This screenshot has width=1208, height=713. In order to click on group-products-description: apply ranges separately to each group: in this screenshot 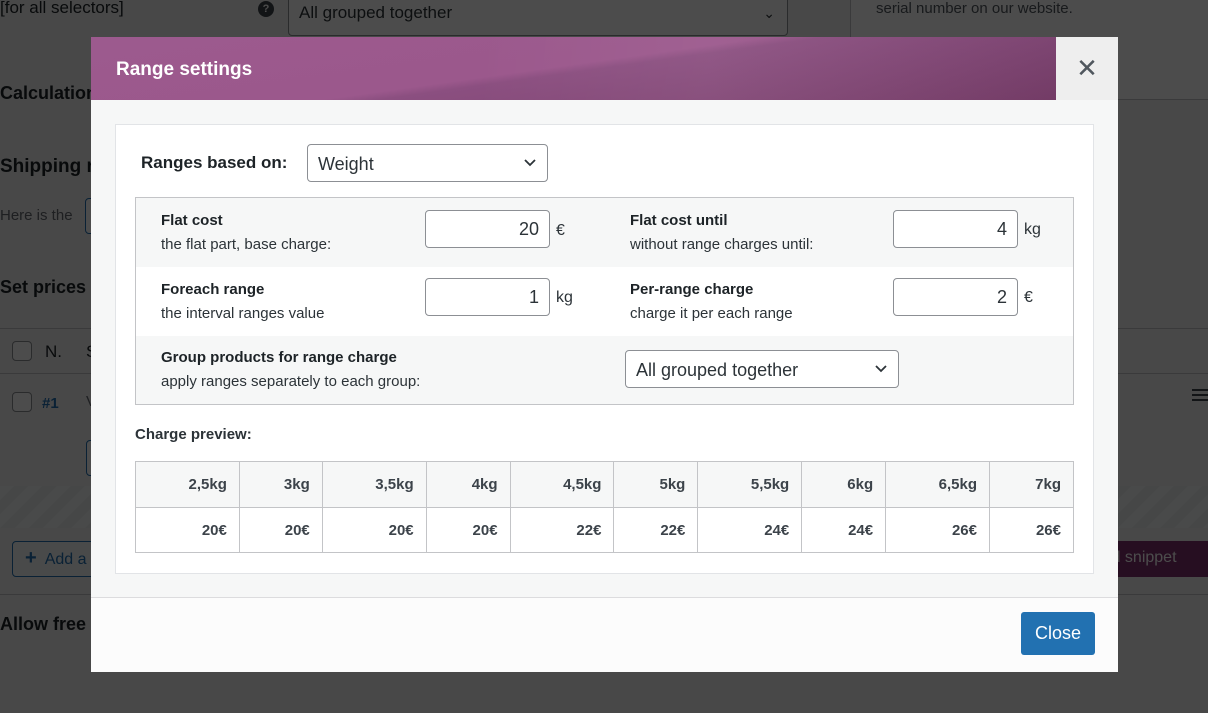, I will do `click(291, 381)`.